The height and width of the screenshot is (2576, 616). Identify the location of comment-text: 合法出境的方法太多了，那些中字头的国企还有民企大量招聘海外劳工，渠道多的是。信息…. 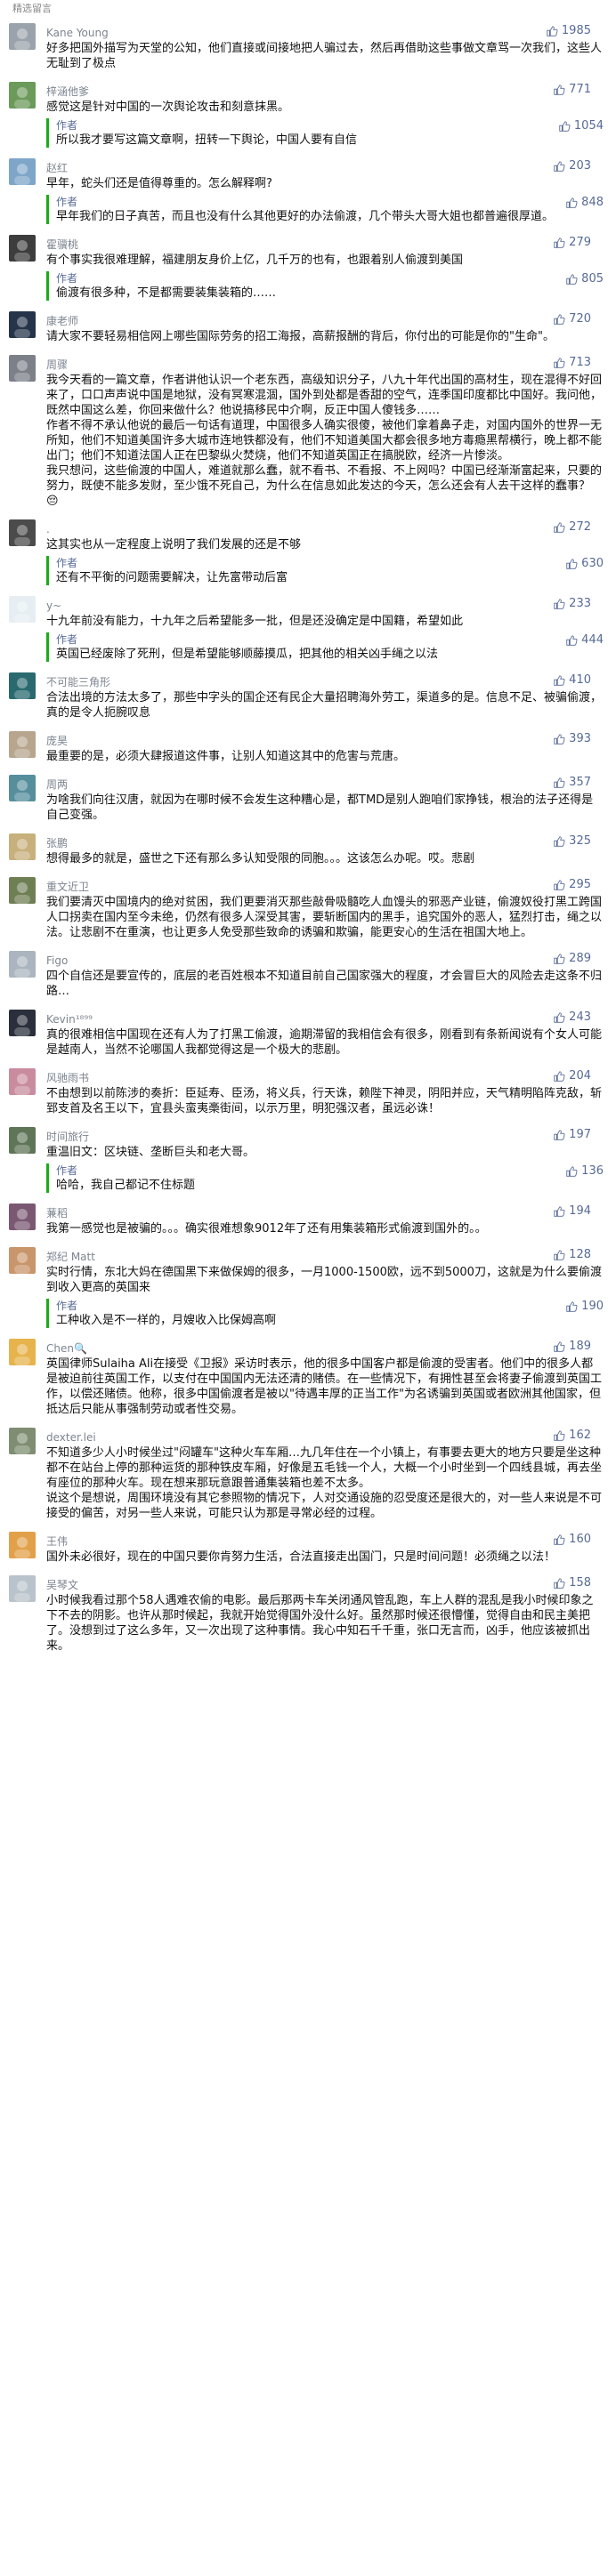
(324, 705).